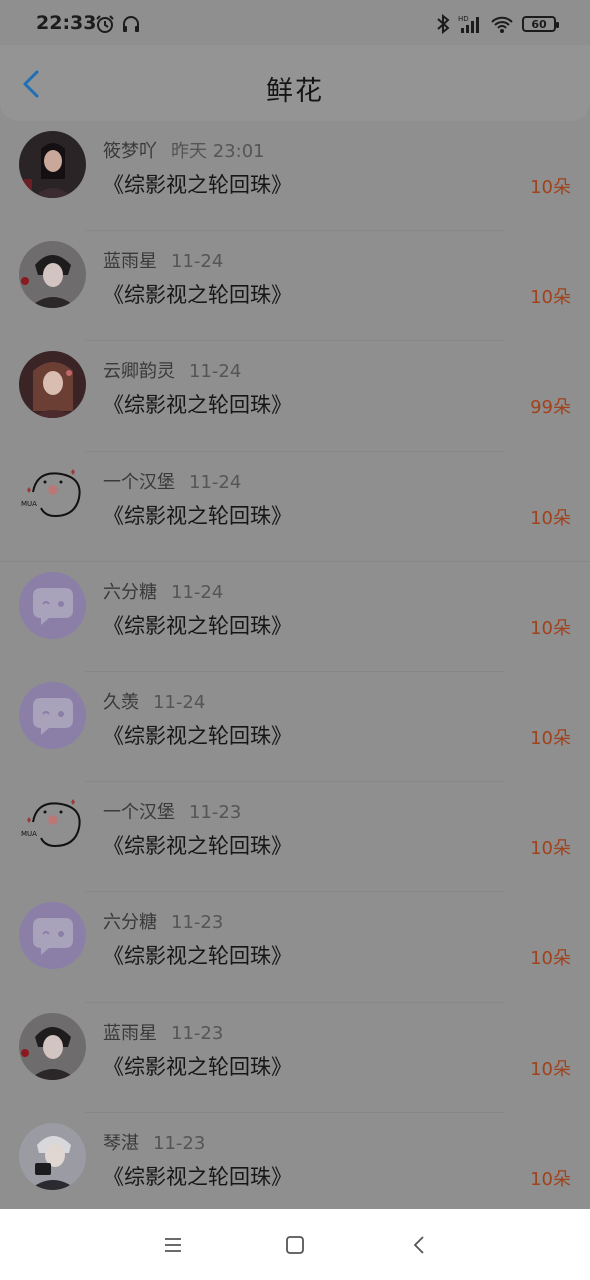 The width and height of the screenshot is (590, 1280). What do you see at coordinates (295, 837) in the screenshot?
I see `list-item: MUA 一个汉堡 11-23 《综影视之轮回珠》 10朵` at bounding box center [295, 837].